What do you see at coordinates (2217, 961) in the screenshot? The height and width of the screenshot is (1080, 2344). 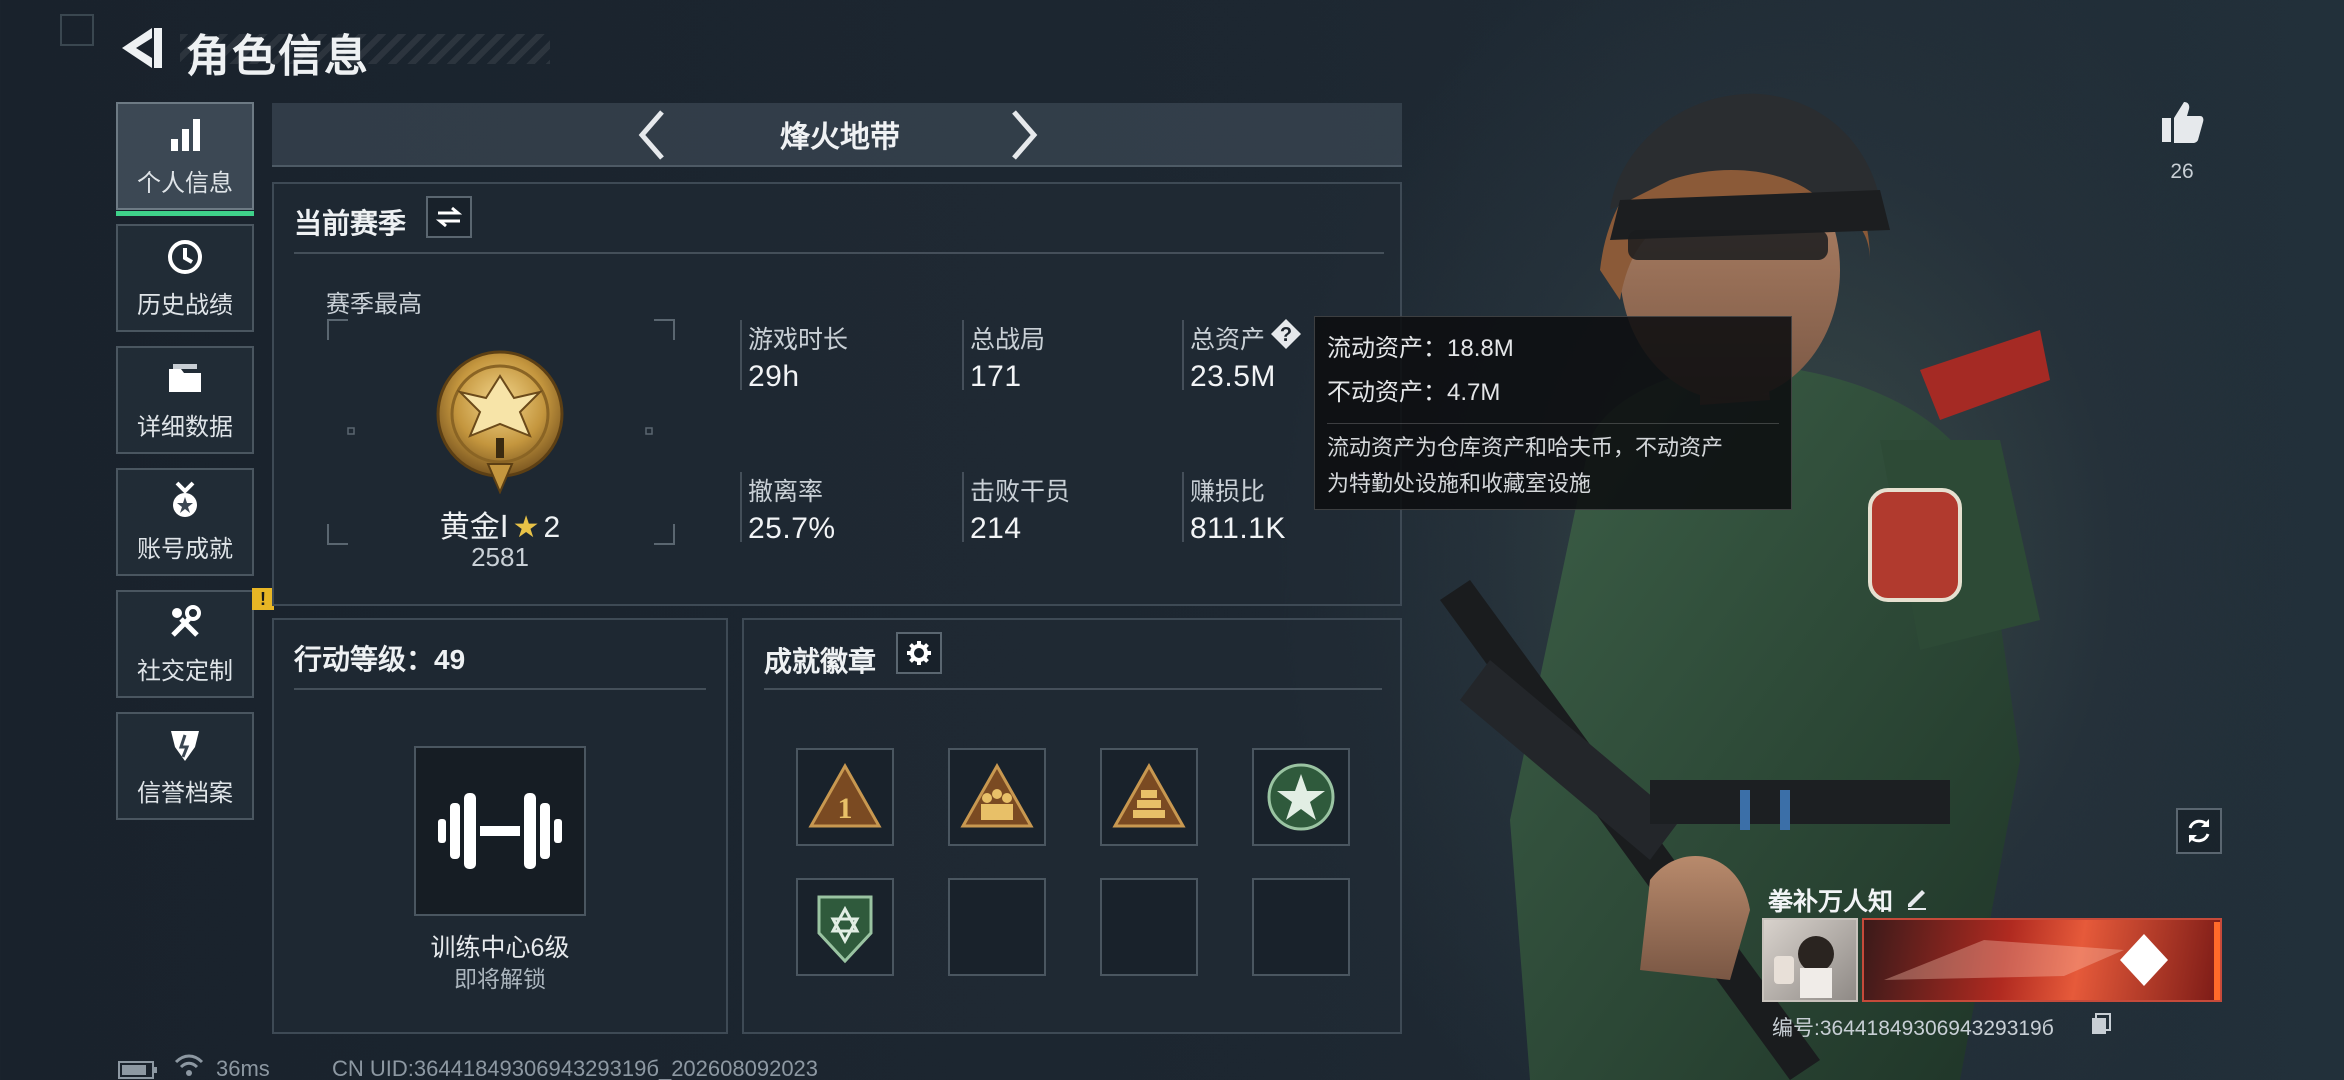 I see `banner-accent` at bounding box center [2217, 961].